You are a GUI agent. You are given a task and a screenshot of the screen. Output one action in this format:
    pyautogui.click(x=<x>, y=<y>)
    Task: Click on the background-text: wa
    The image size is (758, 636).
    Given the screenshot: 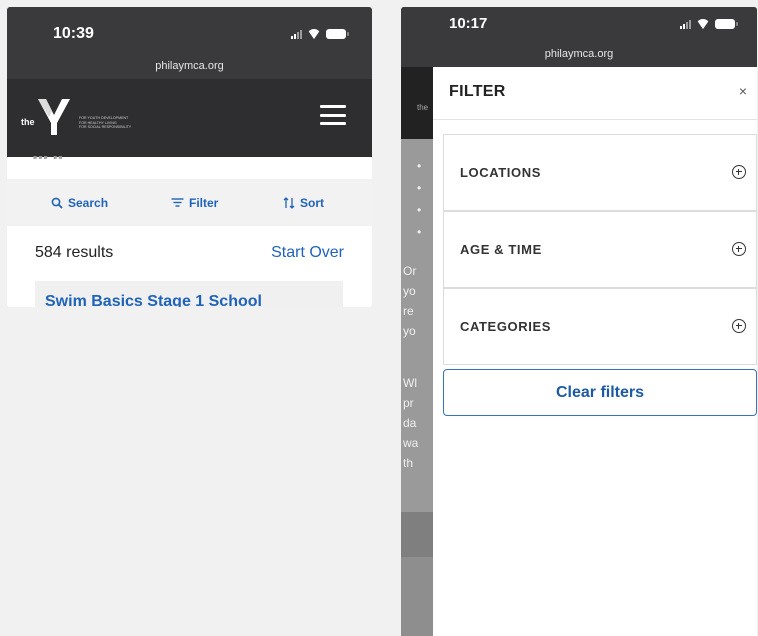 What is the action you would take?
    pyautogui.click(x=411, y=443)
    